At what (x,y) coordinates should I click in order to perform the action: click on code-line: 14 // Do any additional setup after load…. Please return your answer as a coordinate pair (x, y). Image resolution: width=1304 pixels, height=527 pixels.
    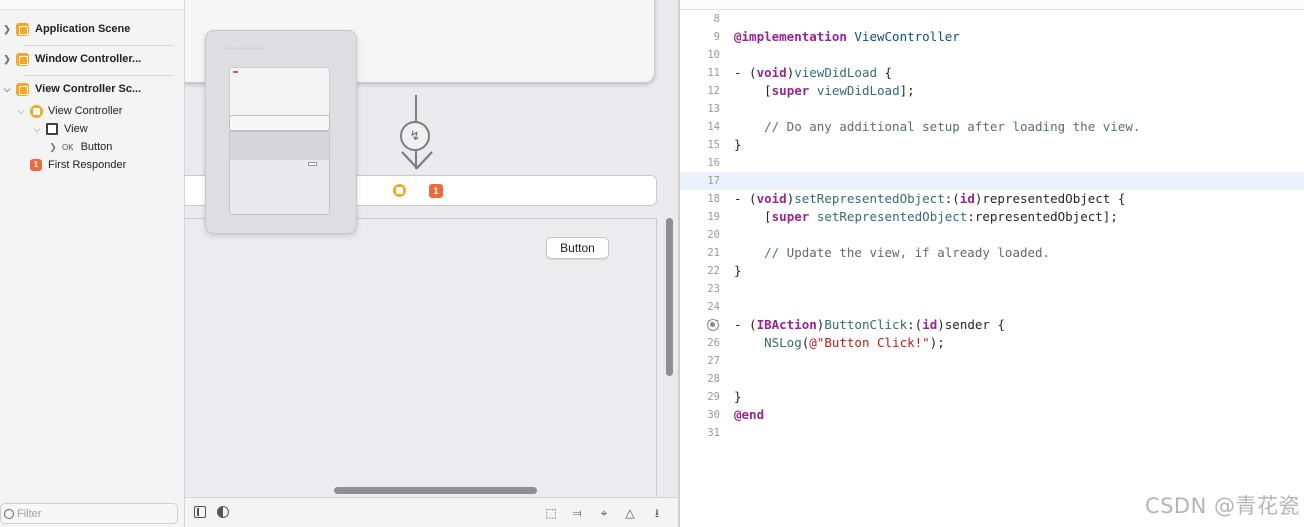
    Looking at the image, I should click on (992, 127).